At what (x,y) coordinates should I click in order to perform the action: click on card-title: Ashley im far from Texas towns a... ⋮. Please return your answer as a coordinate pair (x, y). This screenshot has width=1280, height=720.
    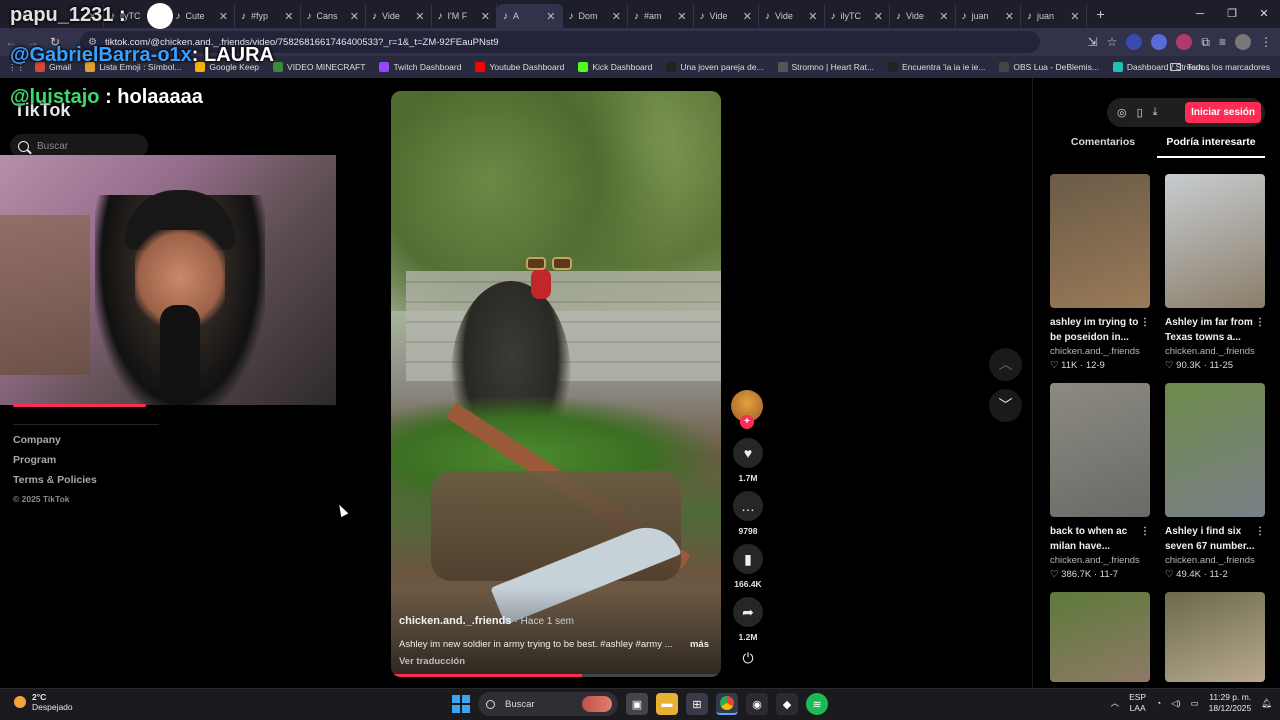
    Looking at the image, I should click on (1215, 330).